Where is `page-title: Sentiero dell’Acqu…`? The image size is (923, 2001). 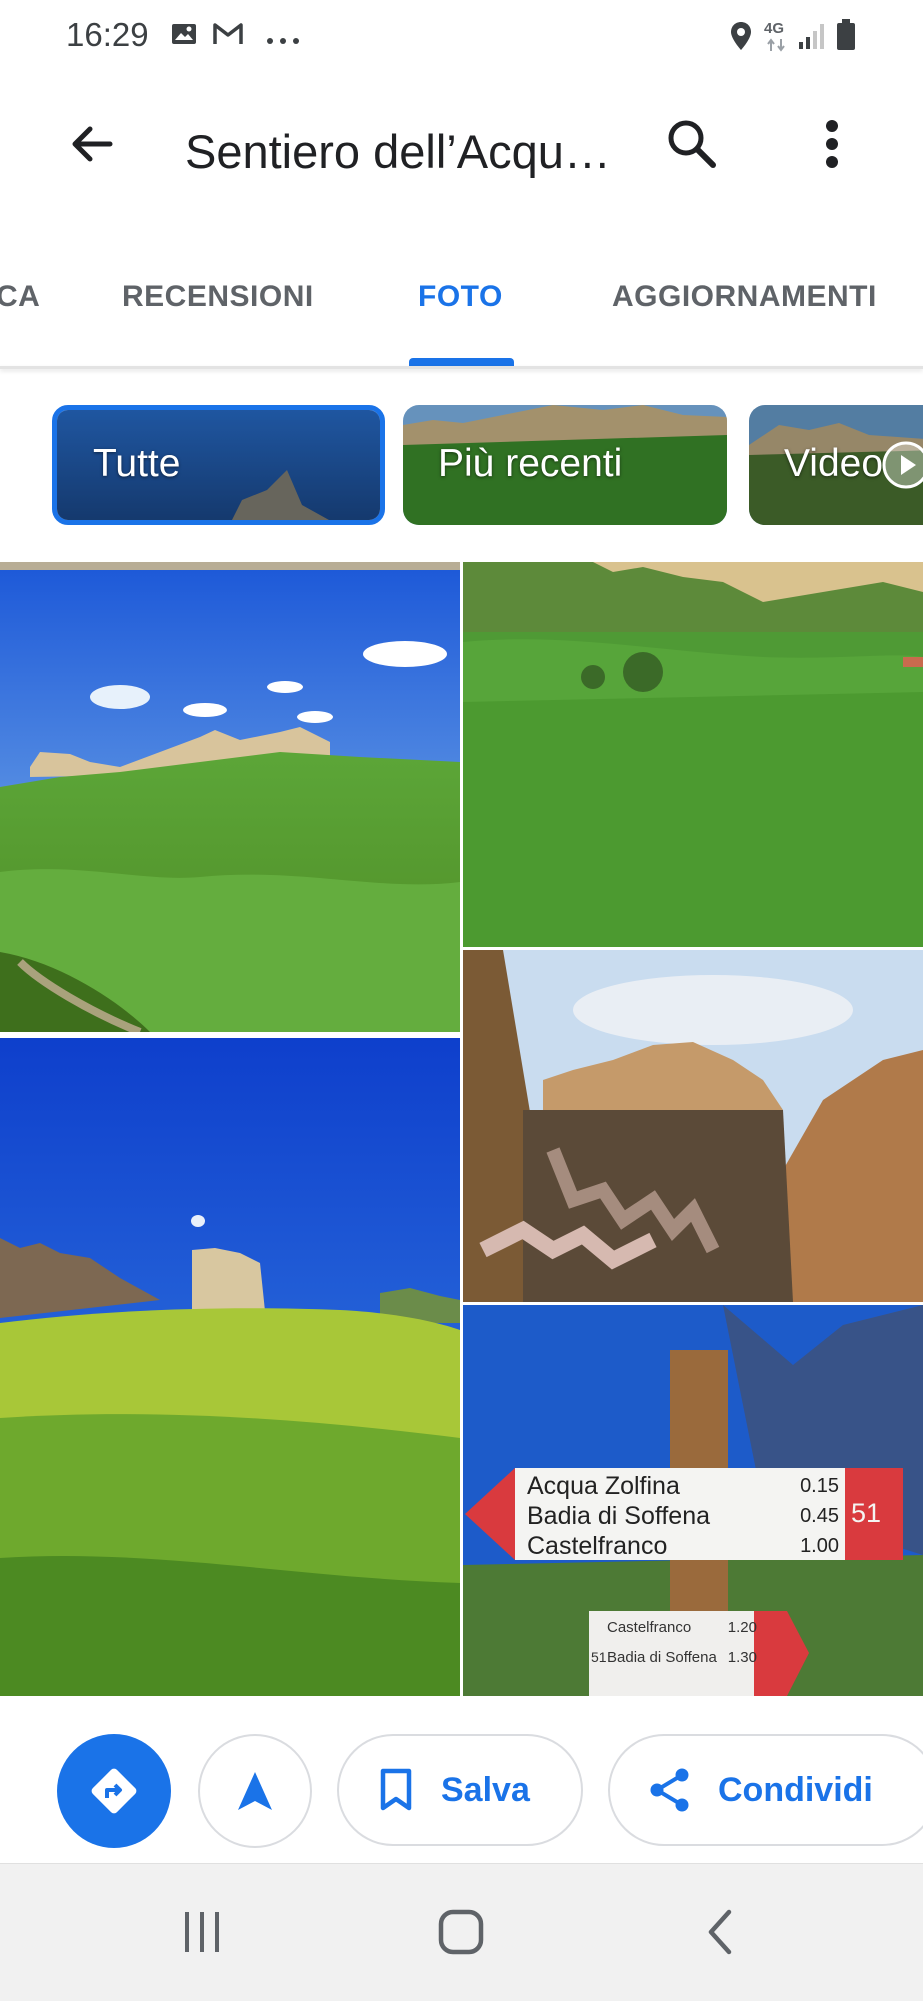 page-title: Sentiero dell’Acqu… is located at coordinates (398, 151).